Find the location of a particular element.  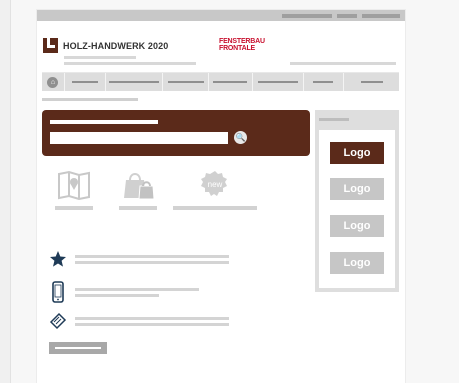

brand-logo: HOLZ-HANDWERK 2020 is located at coordinates (105, 45).